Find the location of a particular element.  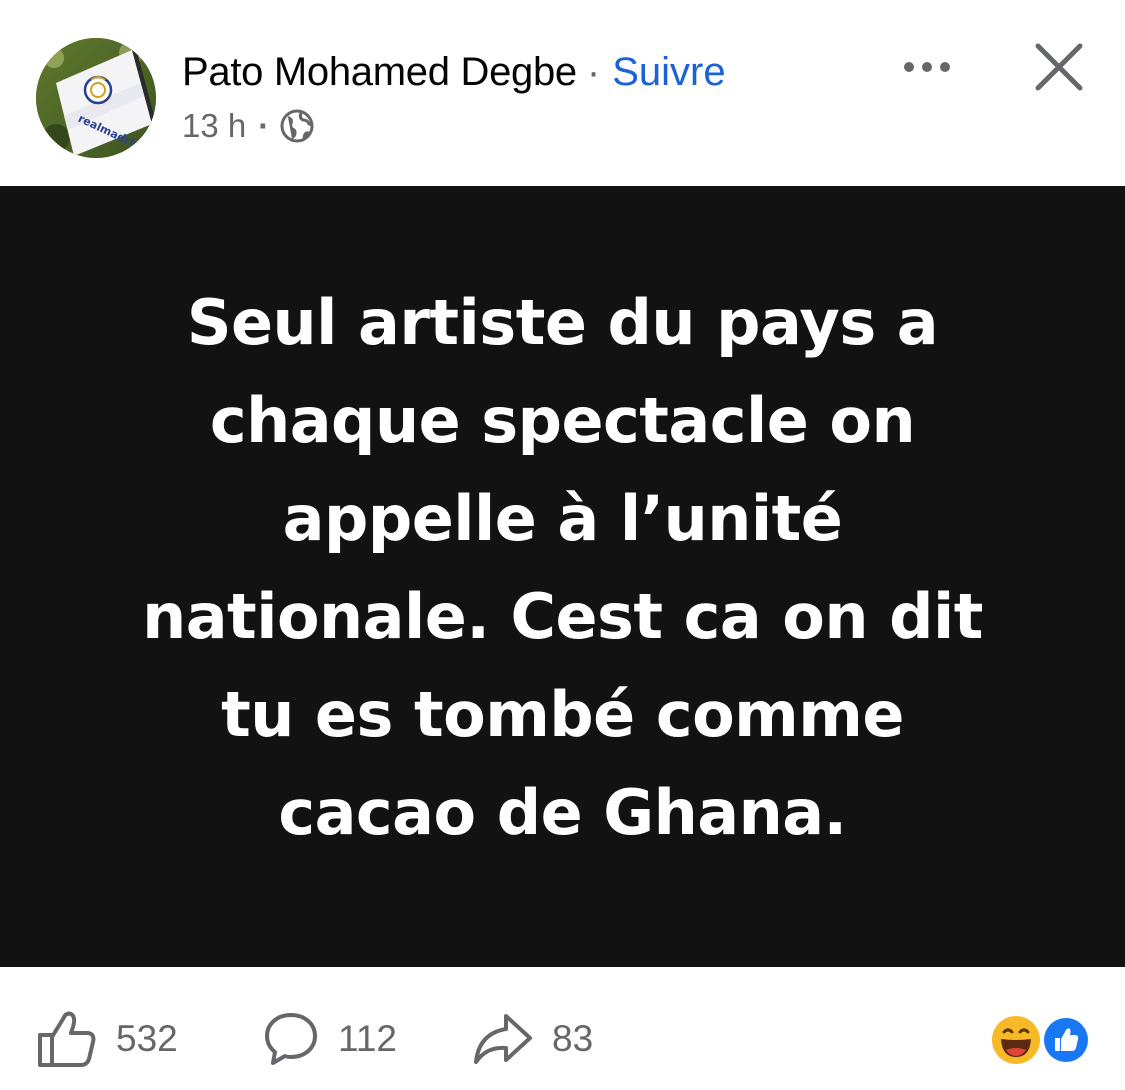

more-options-button is located at coordinates (927, 67).